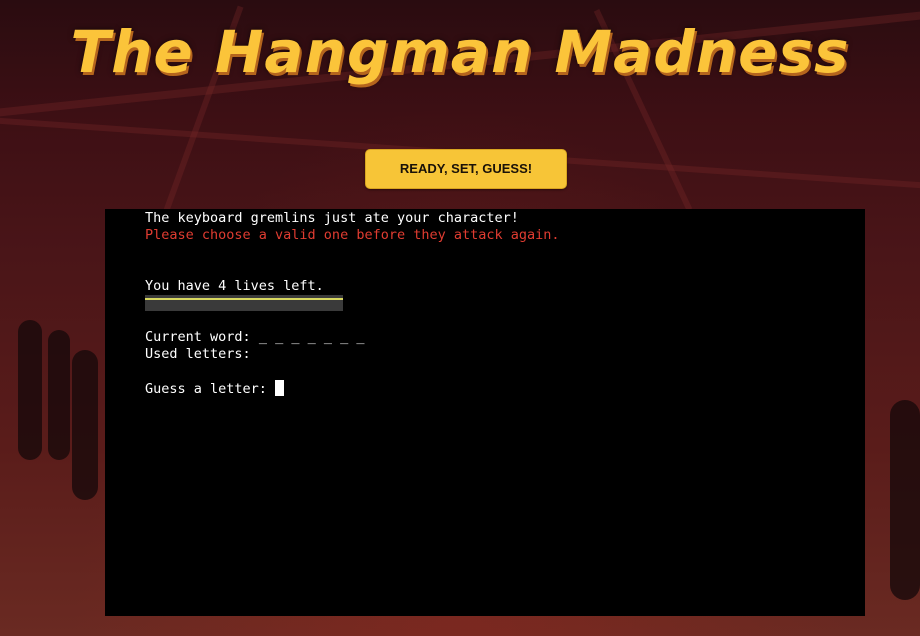 The width and height of the screenshot is (920, 636). I want to click on lives-bar, so click(244, 303).